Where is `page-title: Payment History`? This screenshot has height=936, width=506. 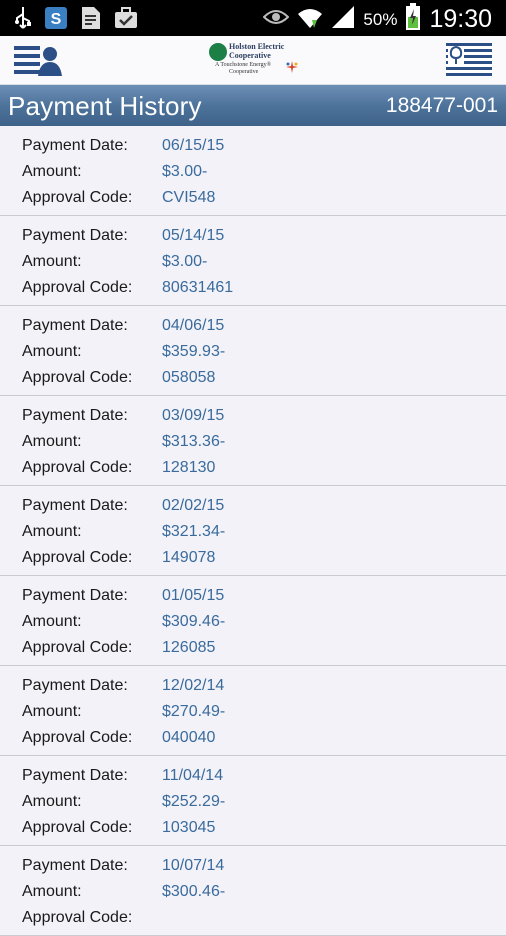
page-title: Payment History is located at coordinates (105, 106).